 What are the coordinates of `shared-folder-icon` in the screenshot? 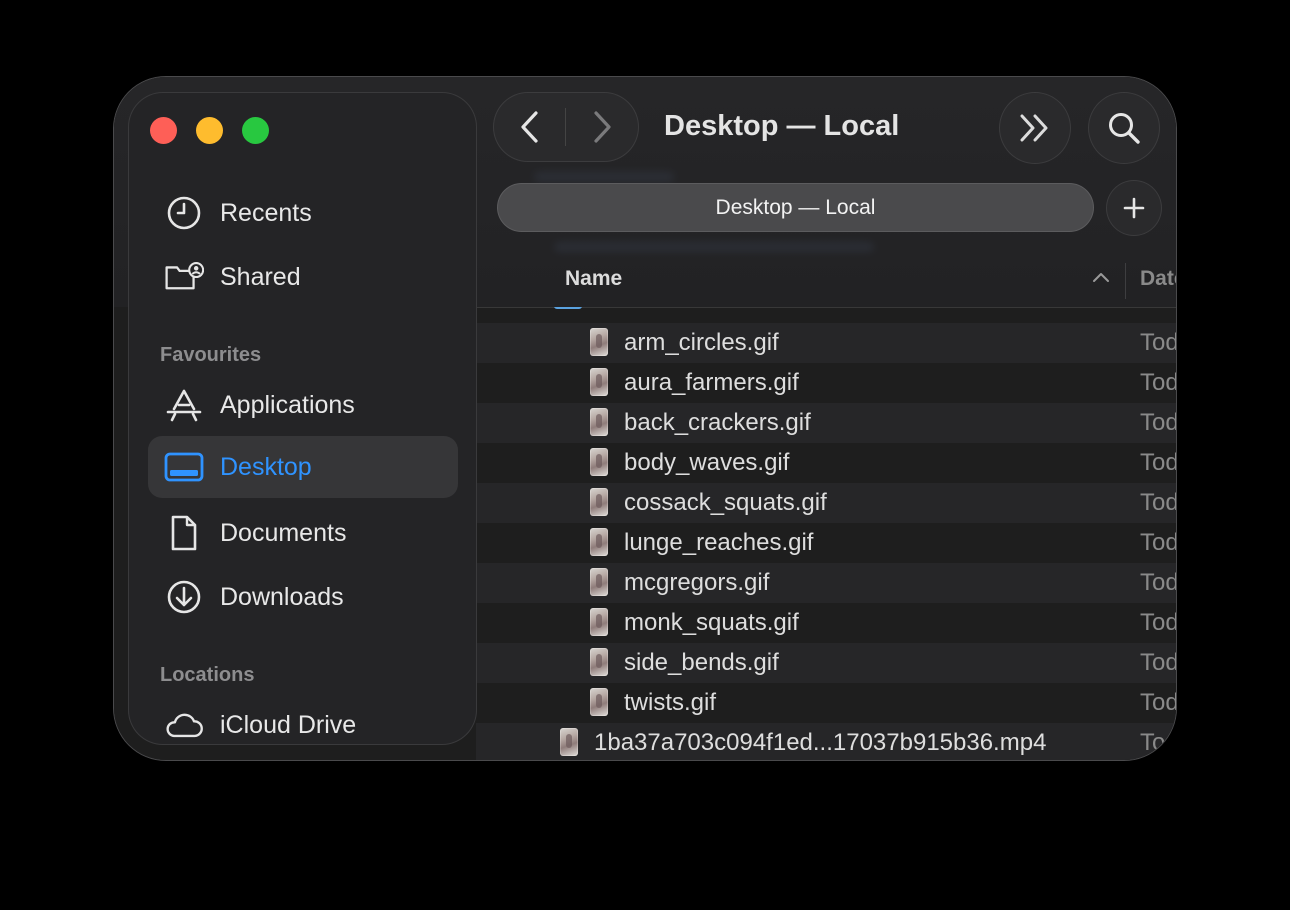 It's located at (184, 277).